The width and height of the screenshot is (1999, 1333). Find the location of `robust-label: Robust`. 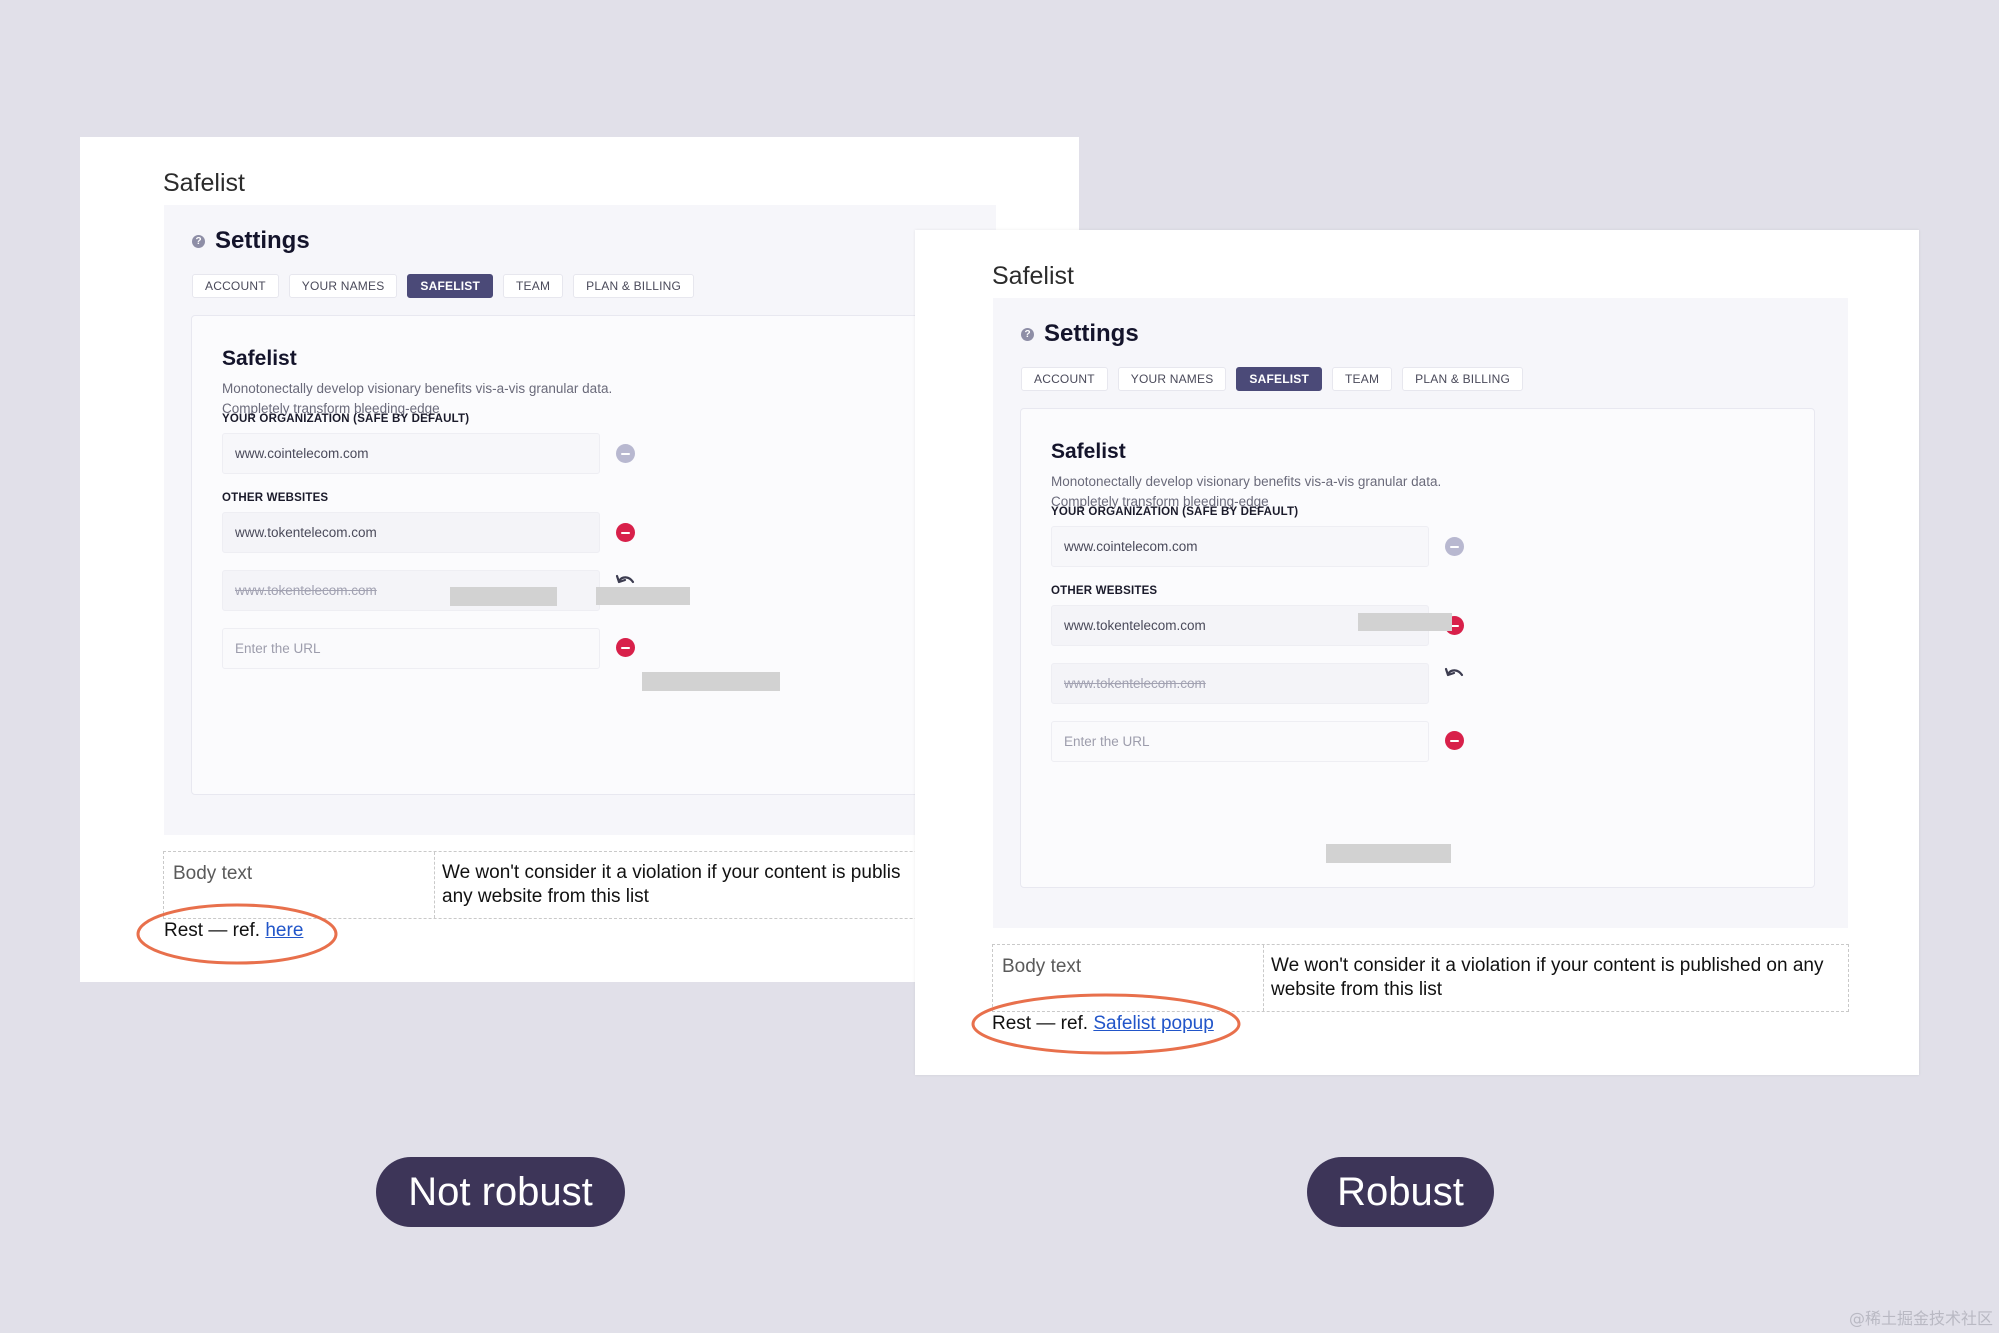

robust-label: Robust is located at coordinates (1400, 1192).